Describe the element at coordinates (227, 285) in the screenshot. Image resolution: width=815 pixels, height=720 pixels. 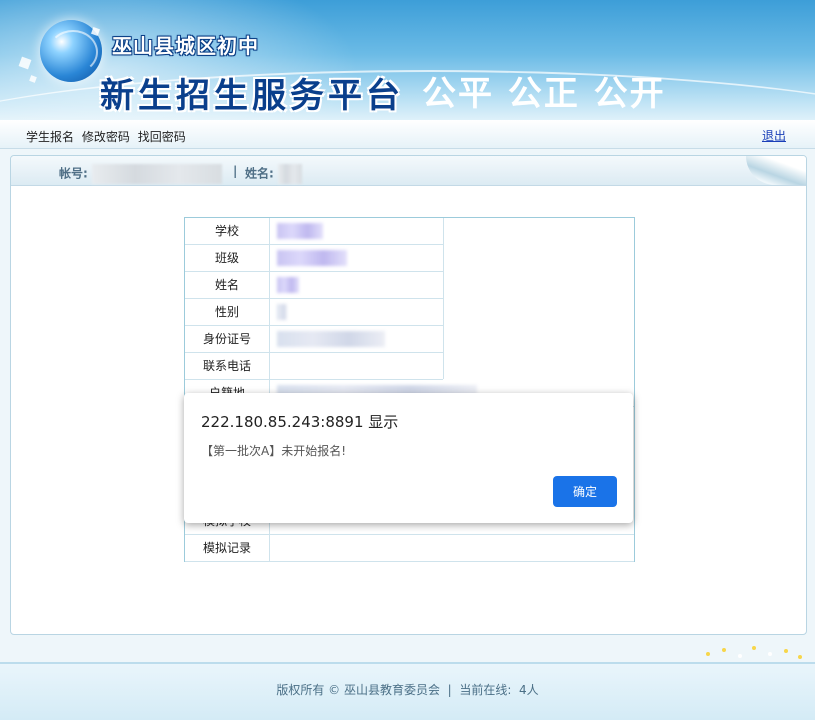
I see `row-label-name: 姓名` at that location.